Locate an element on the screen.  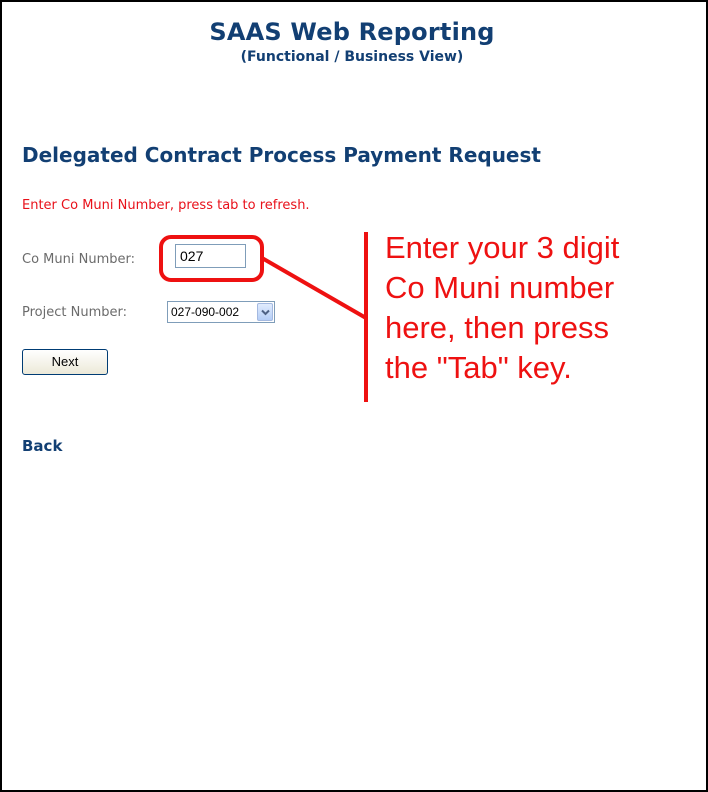
app-title: SAAS Web Reporting is located at coordinates (352, 32).